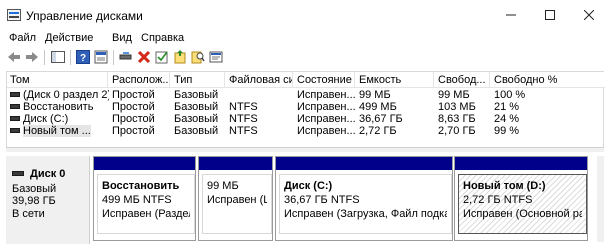 Image resolution: width=610 pixels, height=246 pixels. Describe the element at coordinates (548, 80) in the screenshot. I see `column-header-free-percent: Свободно %` at that location.